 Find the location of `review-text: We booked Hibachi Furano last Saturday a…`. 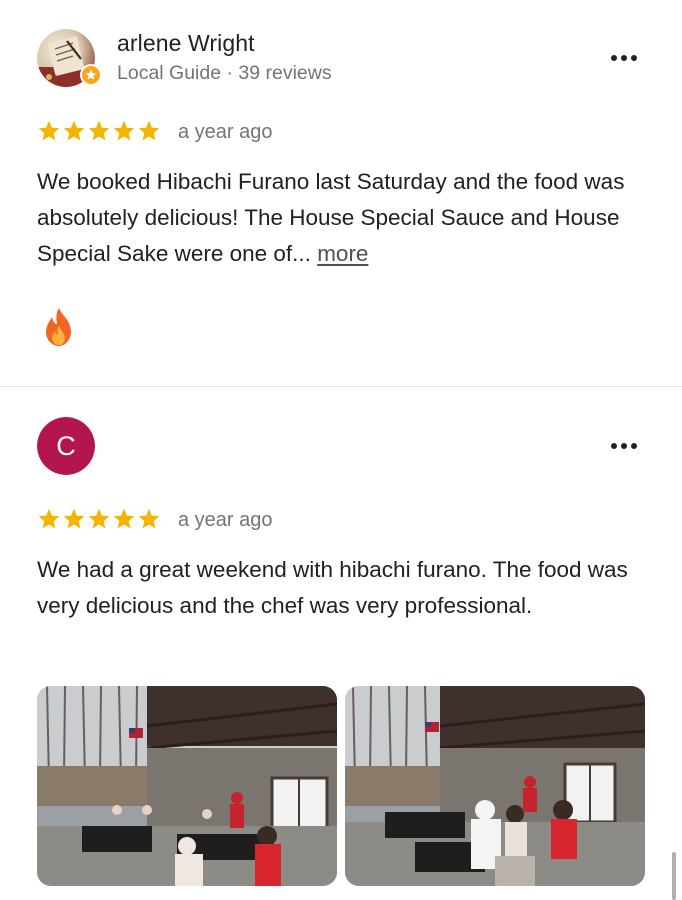

review-text: We booked Hibachi Furano last Saturday a… is located at coordinates (342, 218).